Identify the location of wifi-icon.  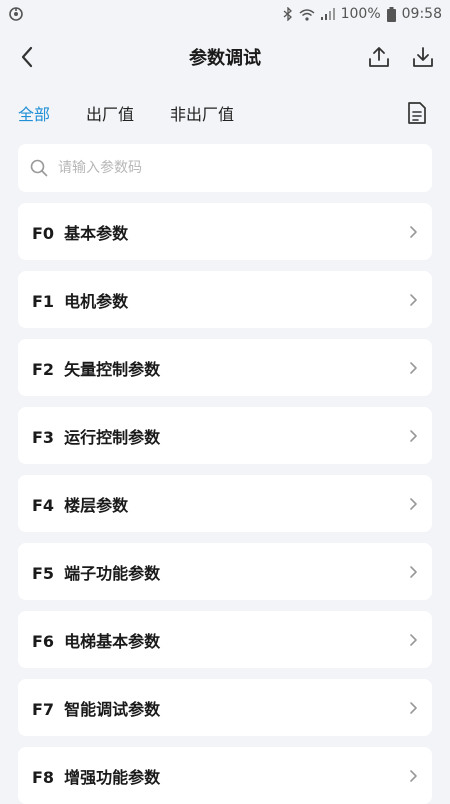
(307, 14).